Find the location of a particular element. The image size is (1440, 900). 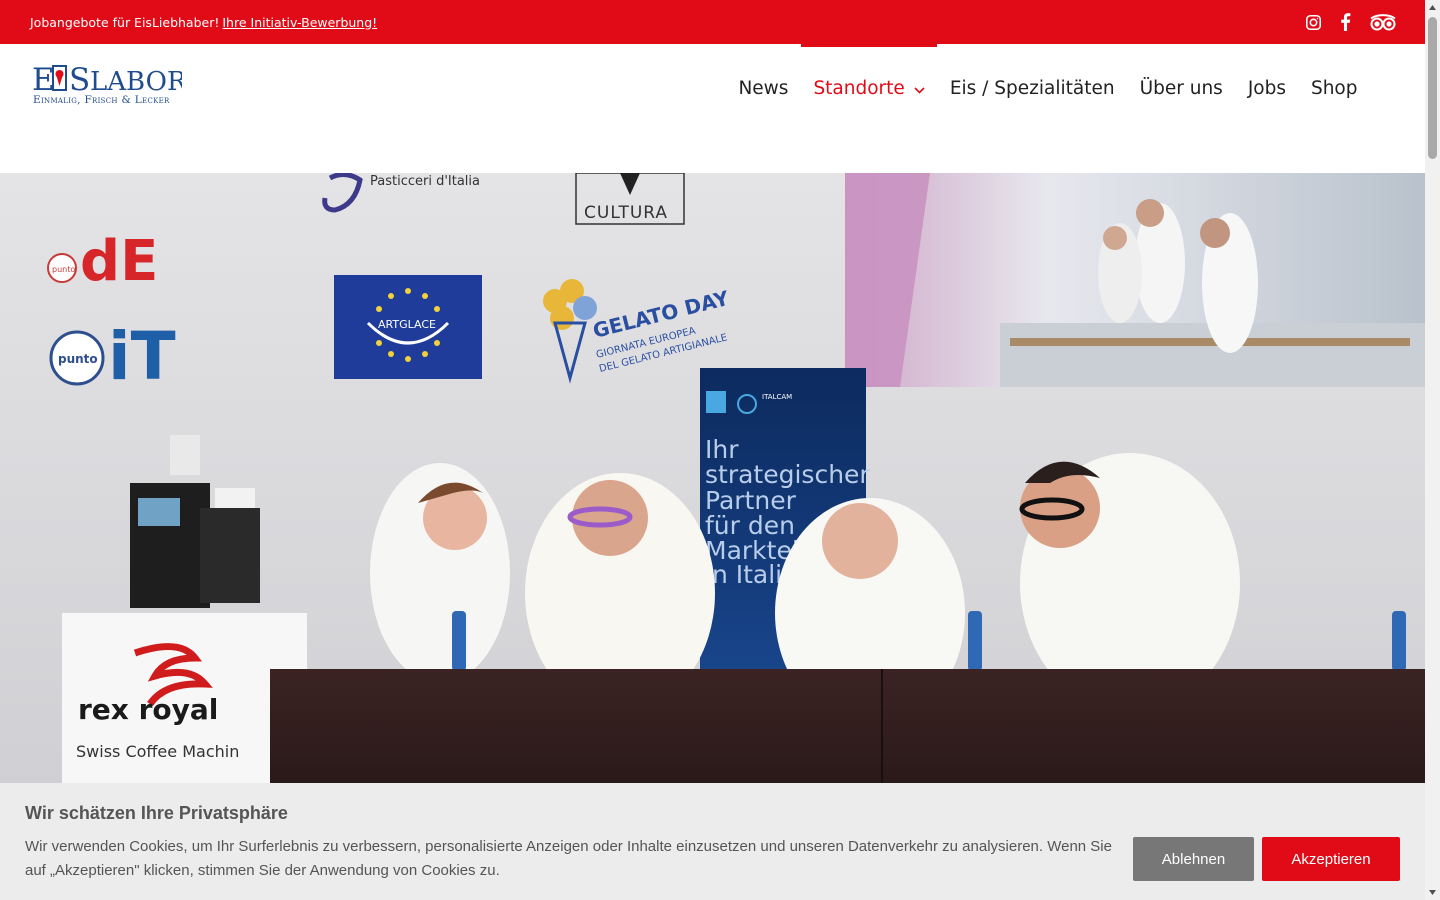

de-text: dE is located at coordinates (119, 261).